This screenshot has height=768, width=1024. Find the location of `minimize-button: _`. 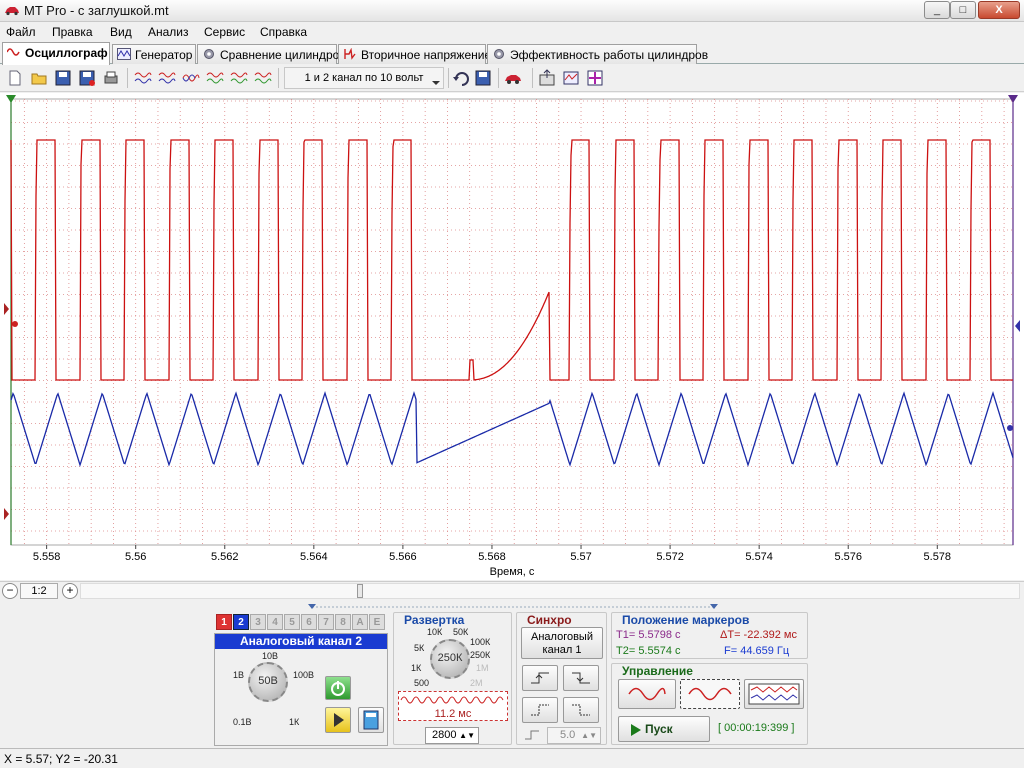

minimize-button: _ is located at coordinates (937, 10).